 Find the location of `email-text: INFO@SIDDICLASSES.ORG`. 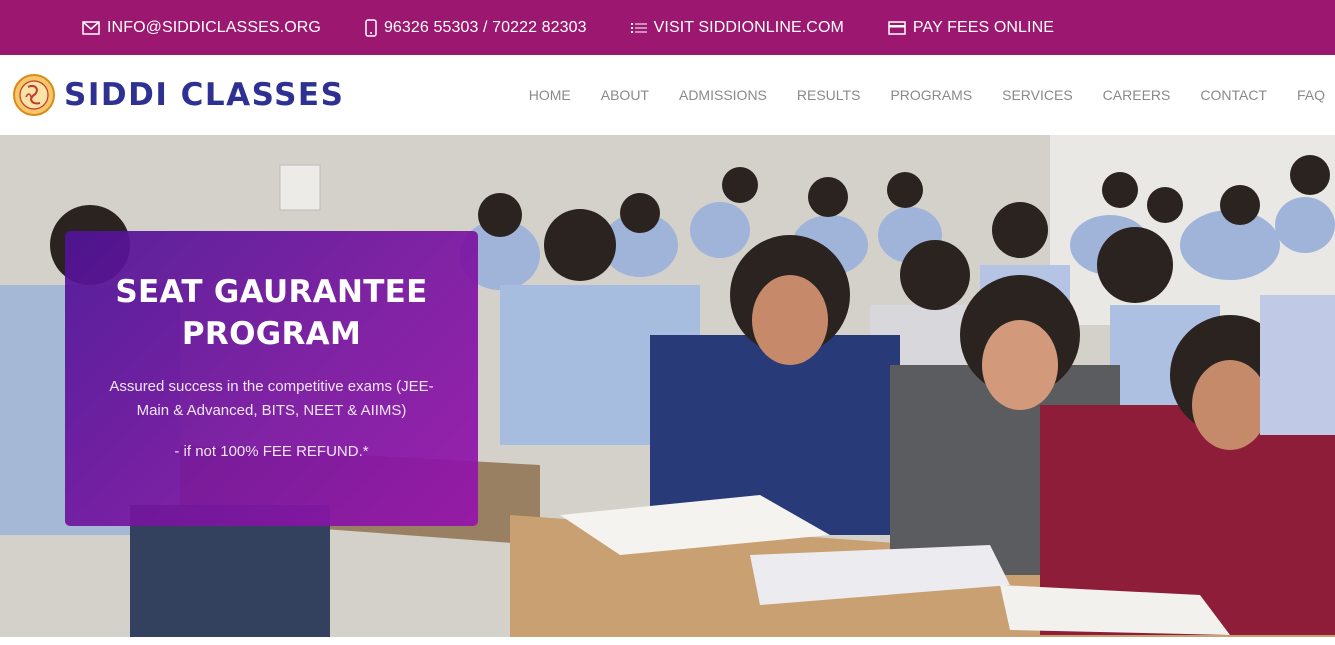

email-text: INFO@SIDDICLASSES.ORG is located at coordinates (214, 27).